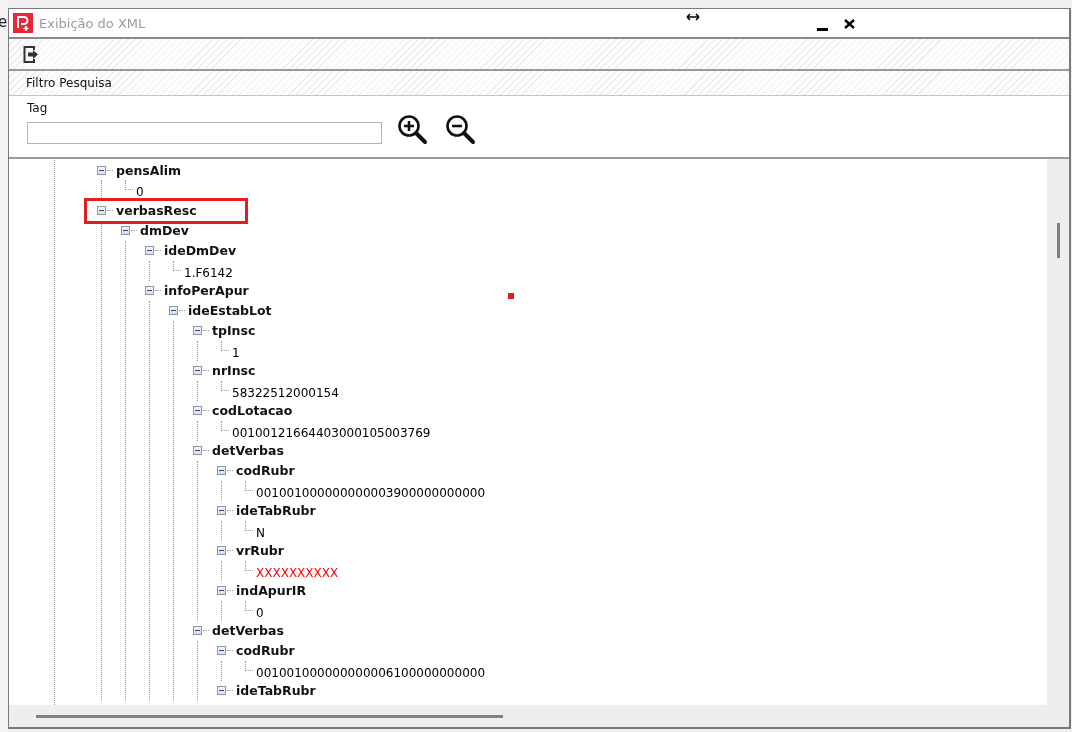  What do you see at coordinates (164, 230) in the screenshot?
I see `tree-node-label: dmDev` at bounding box center [164, 230].